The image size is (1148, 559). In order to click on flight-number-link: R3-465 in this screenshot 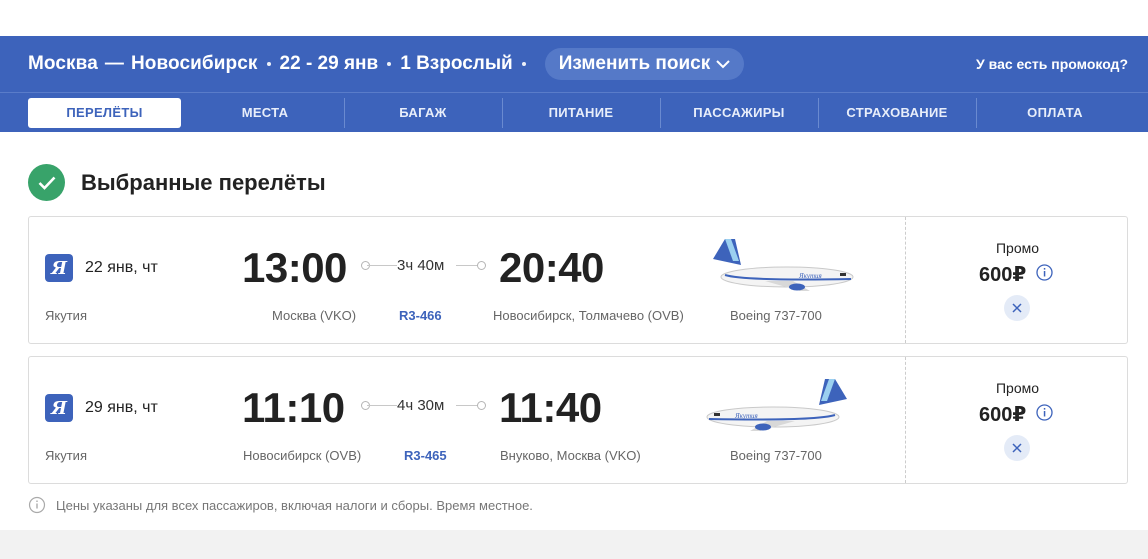, I will do `click(425, 455)`.